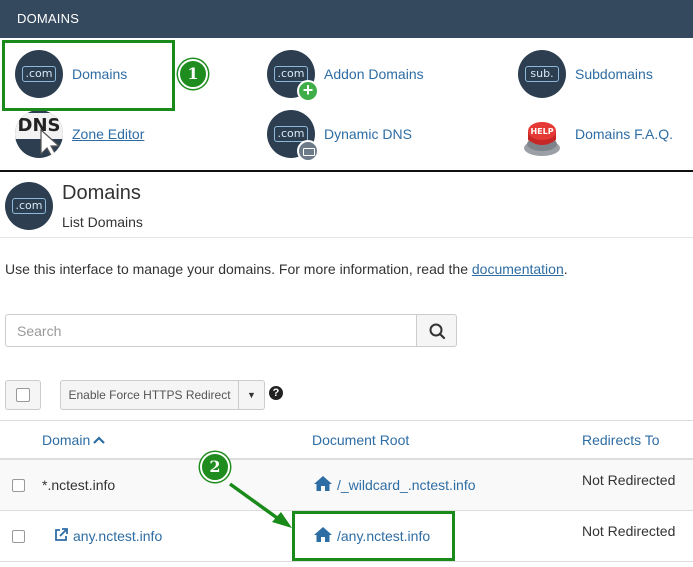 This screenshot has height=567, width=693. What do you see at coordinates (276, 393) in the screenshot?
I see `help-icon: ?` at bounding box center [276, 393].